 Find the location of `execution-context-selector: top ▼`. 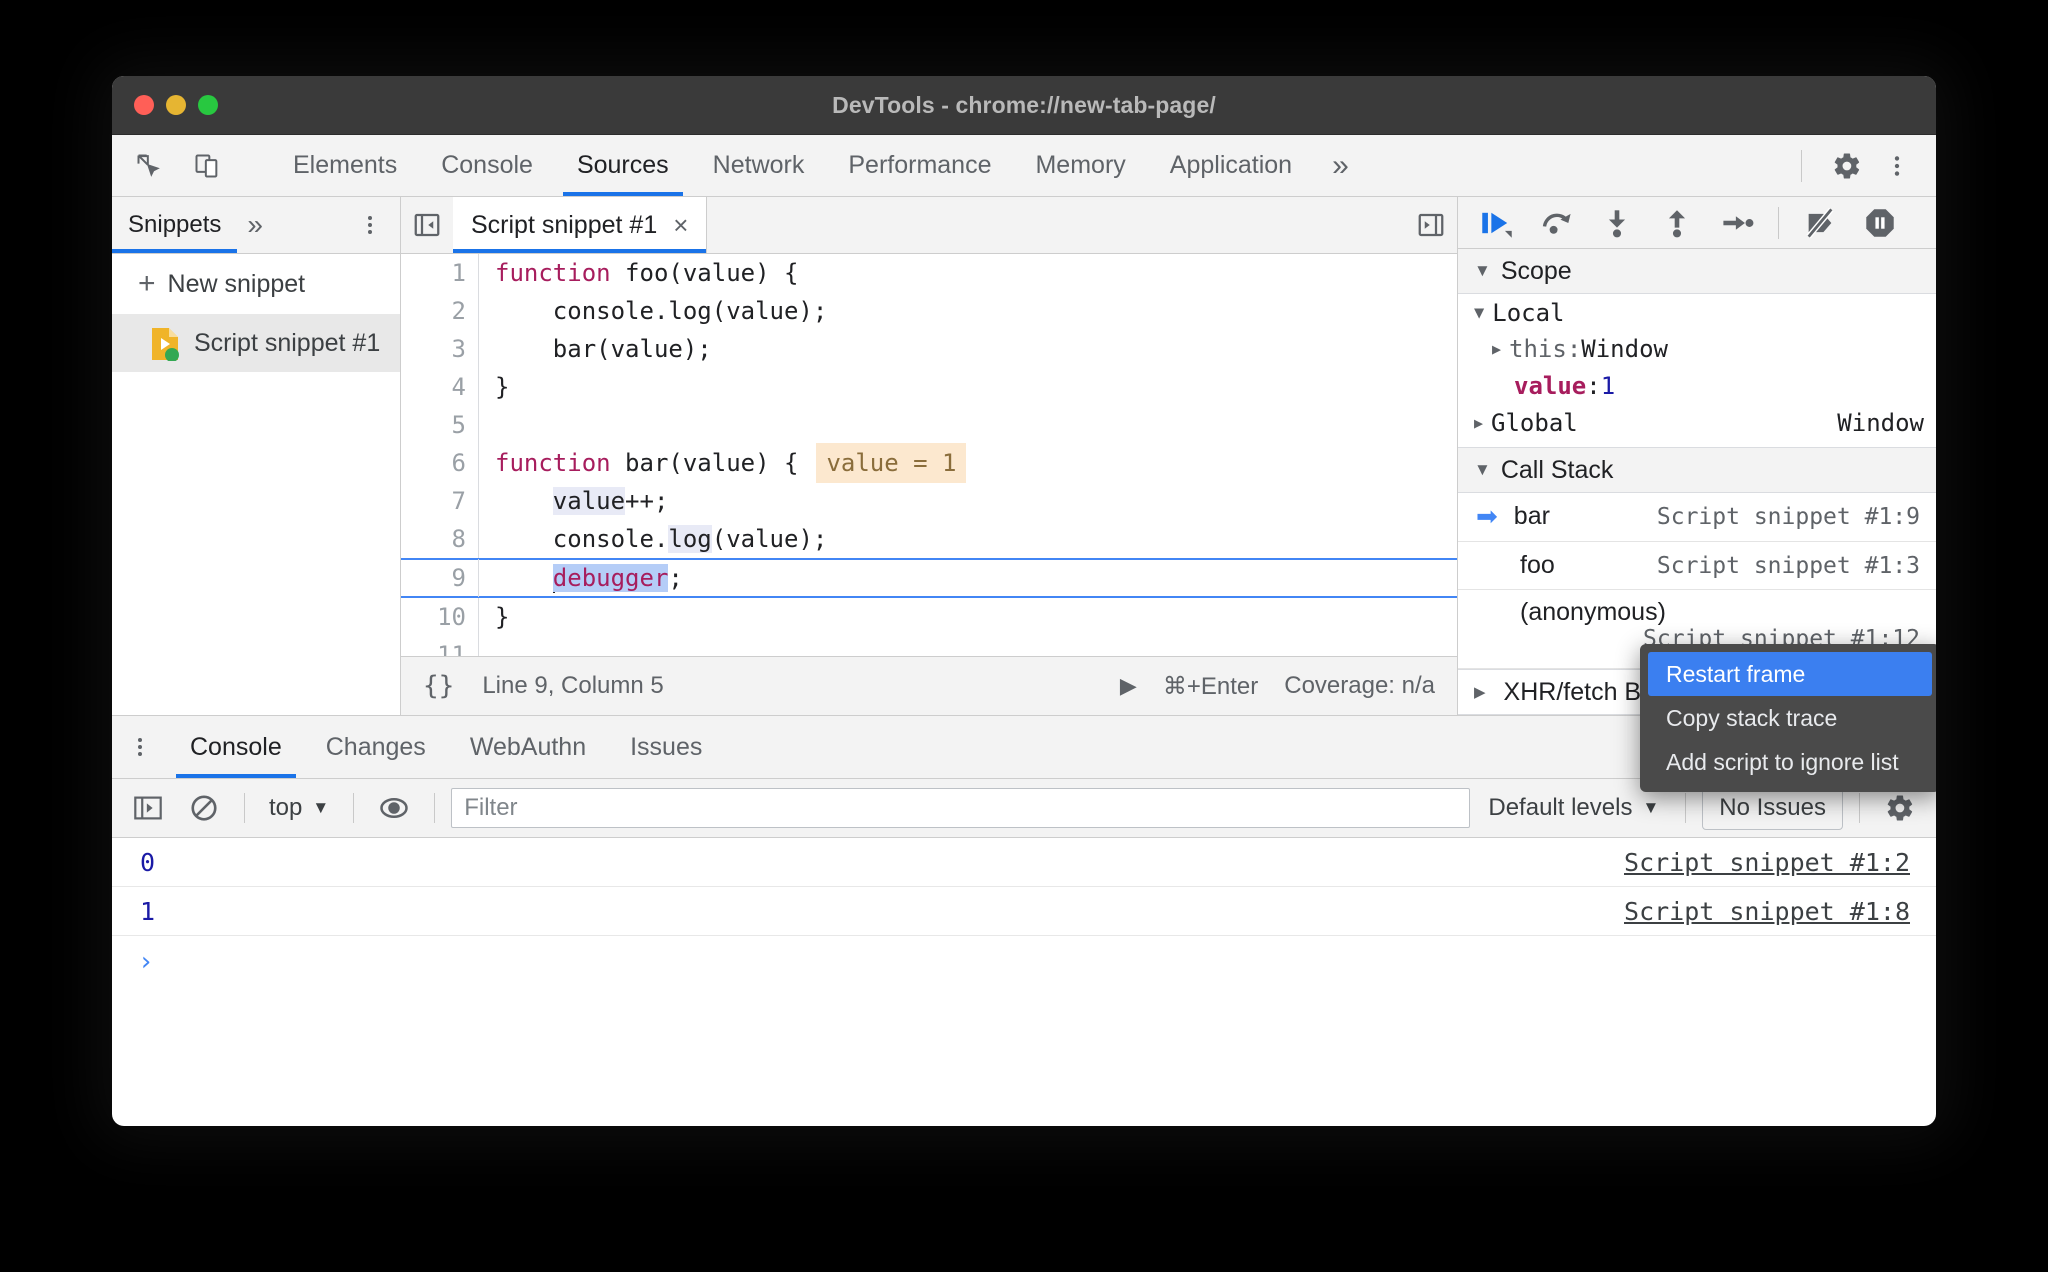

execution-context-selector: top ▼ is located at coordinates (299, 808).